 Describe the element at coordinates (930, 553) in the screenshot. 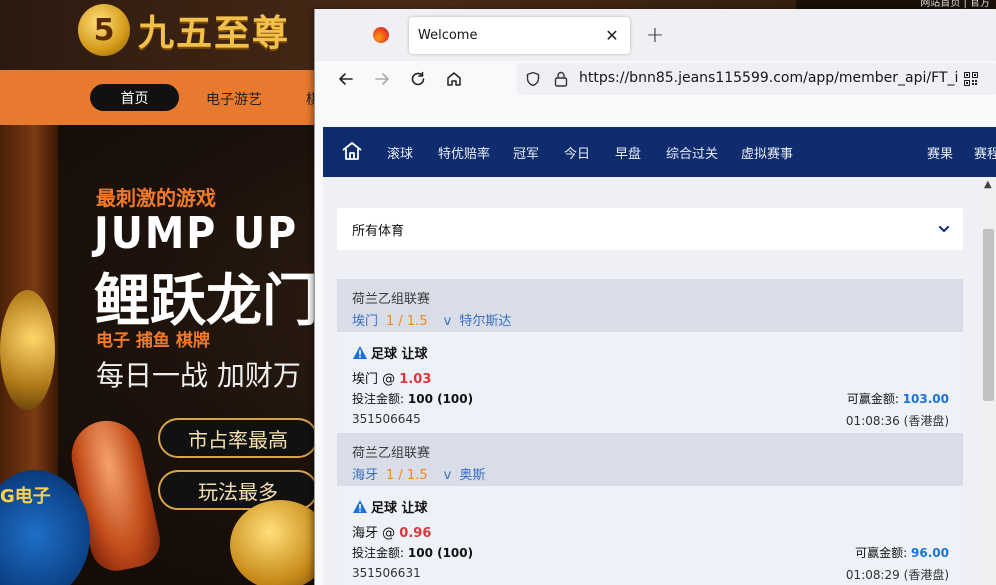

I see `win-value: 96.00` at that location.